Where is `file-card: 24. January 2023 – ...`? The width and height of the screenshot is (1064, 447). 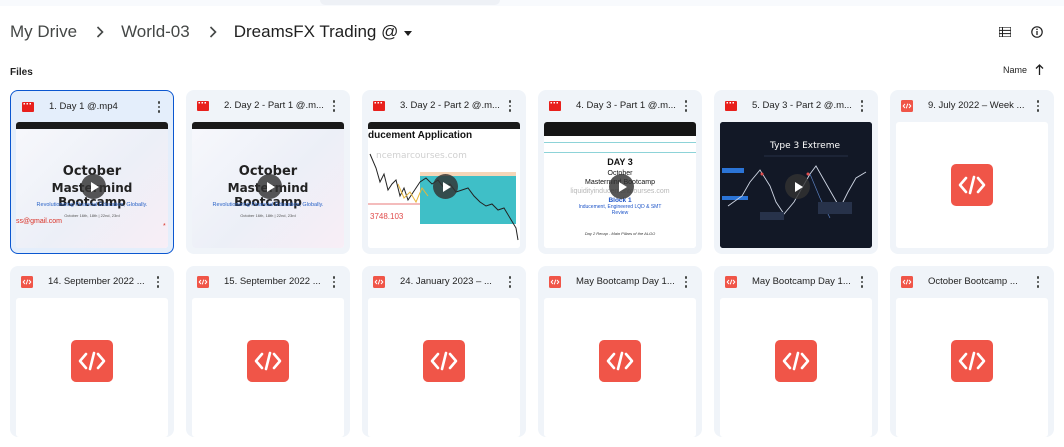 file-card: 24. January 2023 – ... is located at coordinates (444, 351).